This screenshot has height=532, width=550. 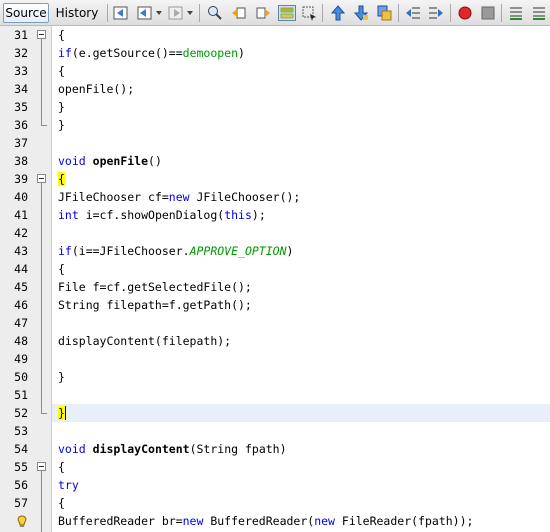 What do you see at coordinates (61, 179) in the screenshot?
I see `matching-brace: {` at bounding box center [61, 179].